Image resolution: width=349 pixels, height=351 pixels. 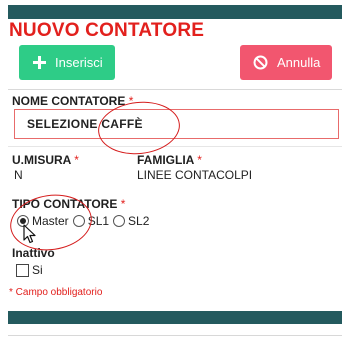 I want to click on famiglia-label: FAMIGLIA *, so click(x=169, y=160).